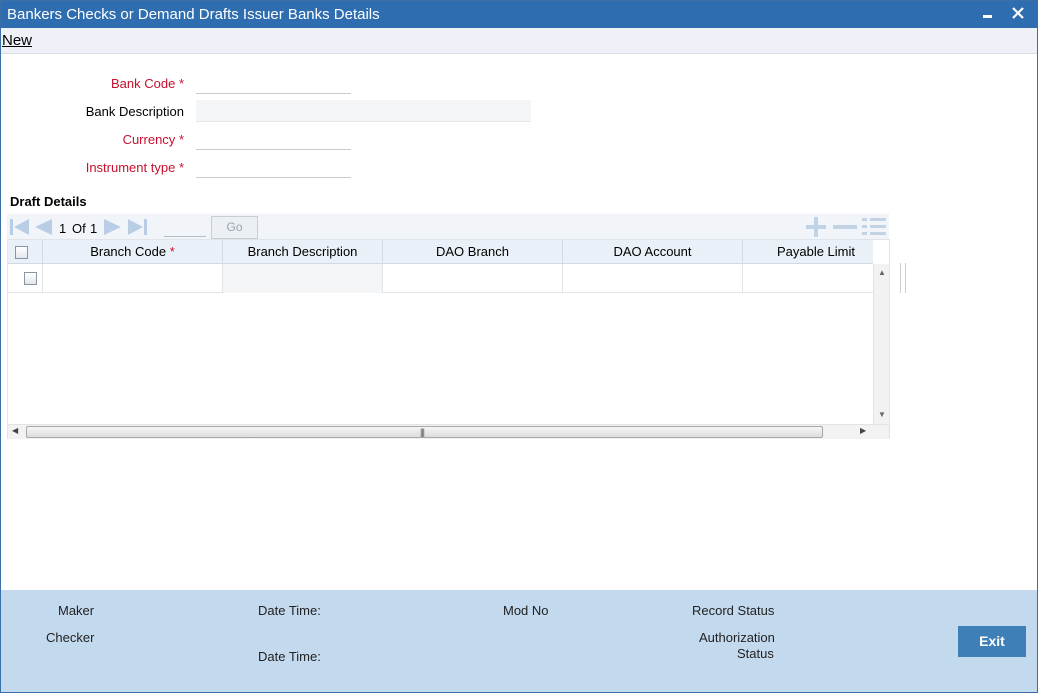 The image size is (1038, 693). I want to click on scroll-down-arrow-icon: ▼, so click(882, 414).